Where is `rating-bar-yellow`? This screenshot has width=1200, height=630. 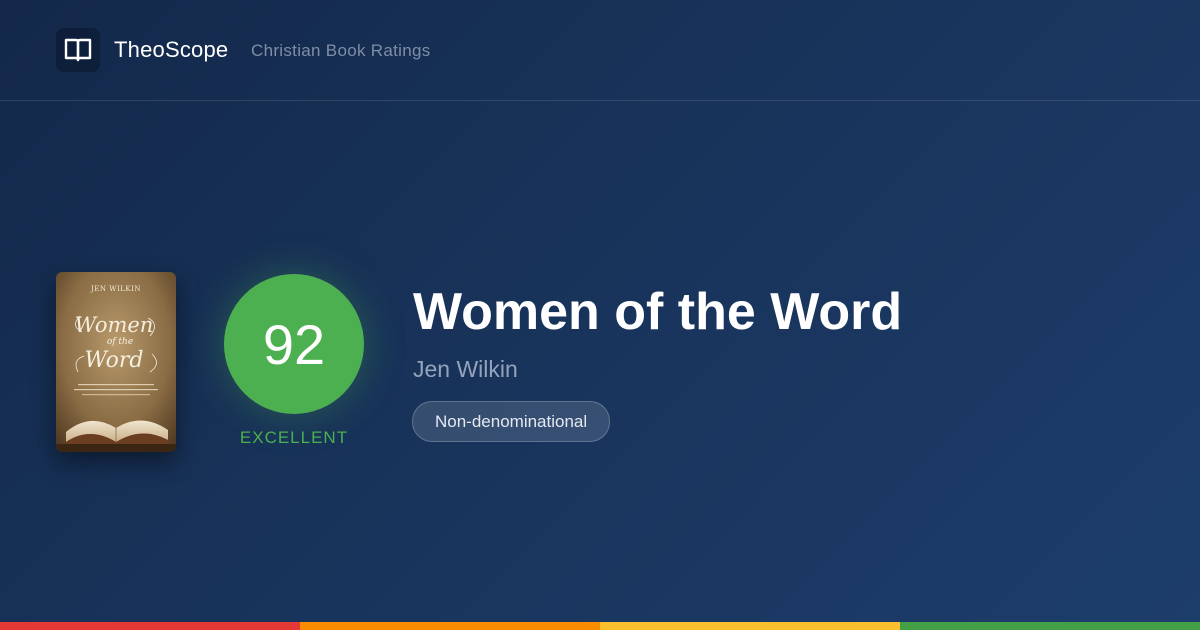
rating-bar-yellow is located at coordinates (750, 626).